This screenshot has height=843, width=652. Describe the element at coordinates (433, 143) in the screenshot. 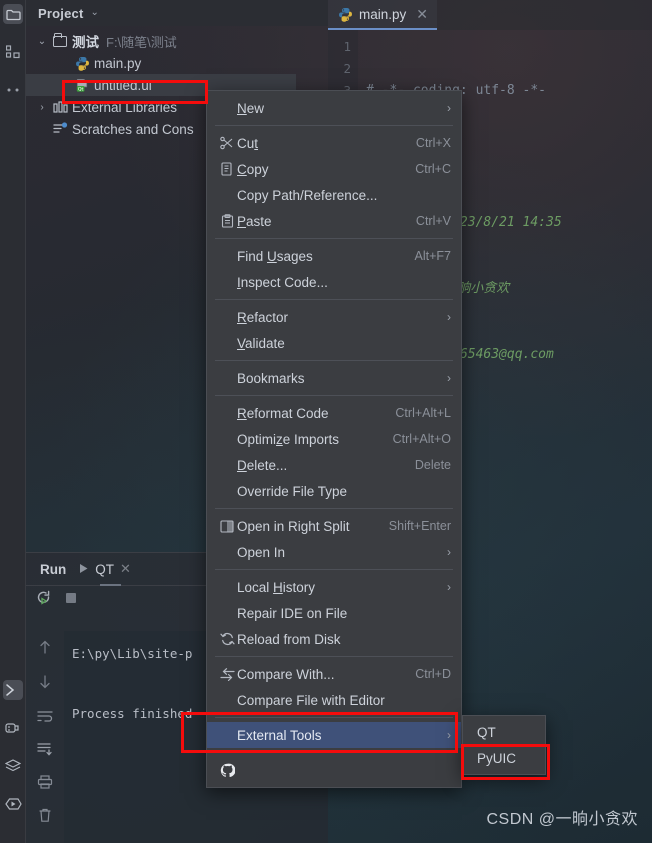

I see `menu-item-shortcut: Ctrl+X` at that location.